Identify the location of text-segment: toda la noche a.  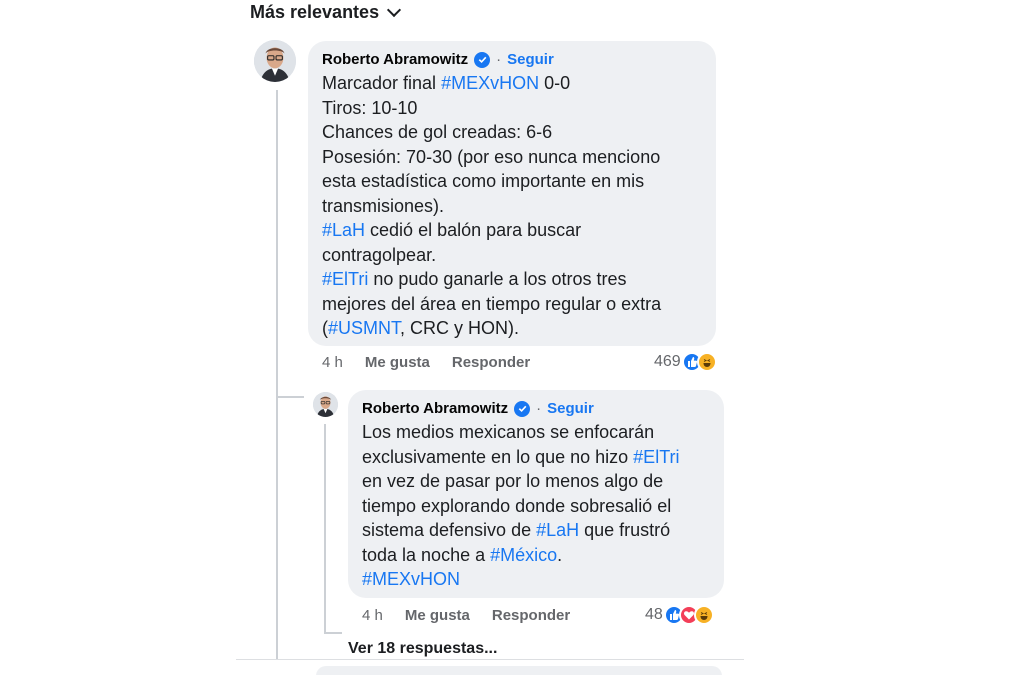
(426, 554).